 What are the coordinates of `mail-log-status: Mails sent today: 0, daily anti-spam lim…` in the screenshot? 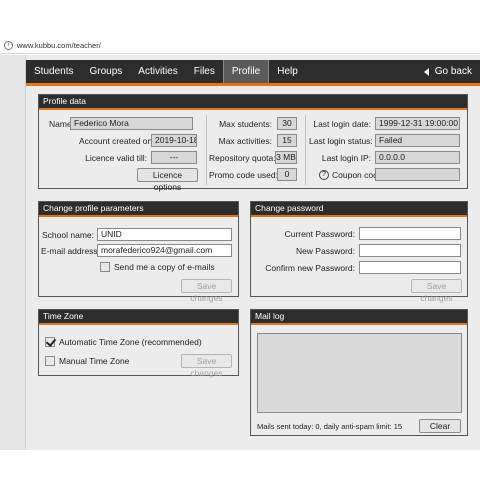 It's located at (330, 426).